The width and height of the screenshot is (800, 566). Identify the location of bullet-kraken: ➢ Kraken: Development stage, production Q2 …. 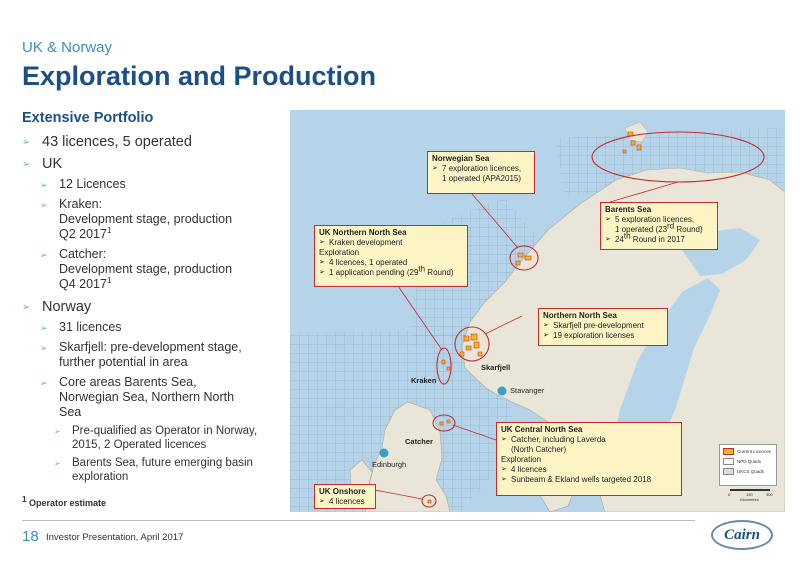
(136, 219).